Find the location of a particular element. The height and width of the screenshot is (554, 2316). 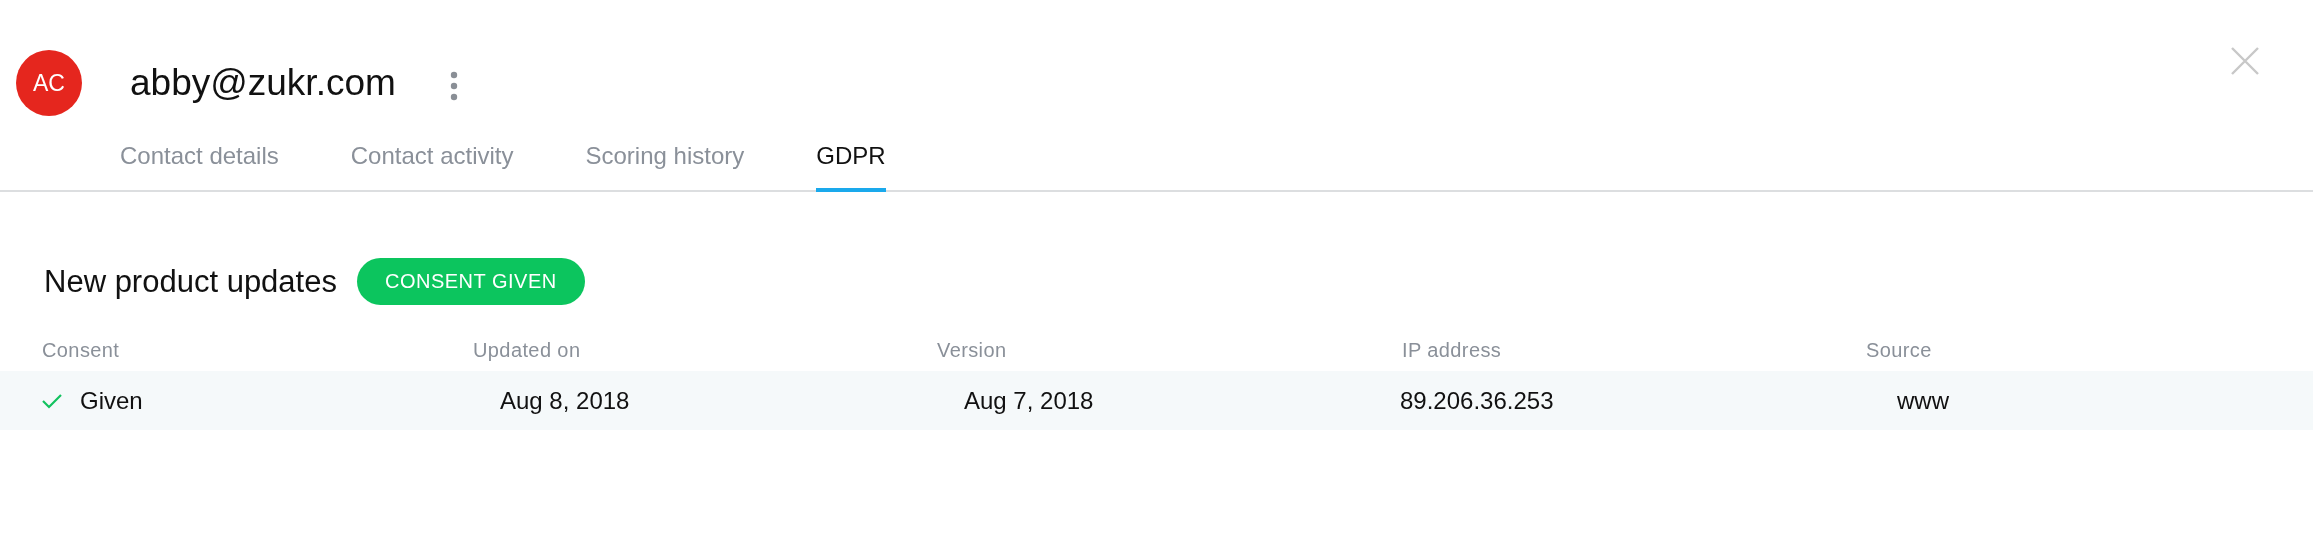

tab: Contact activity is located at coordinates (432, 167).